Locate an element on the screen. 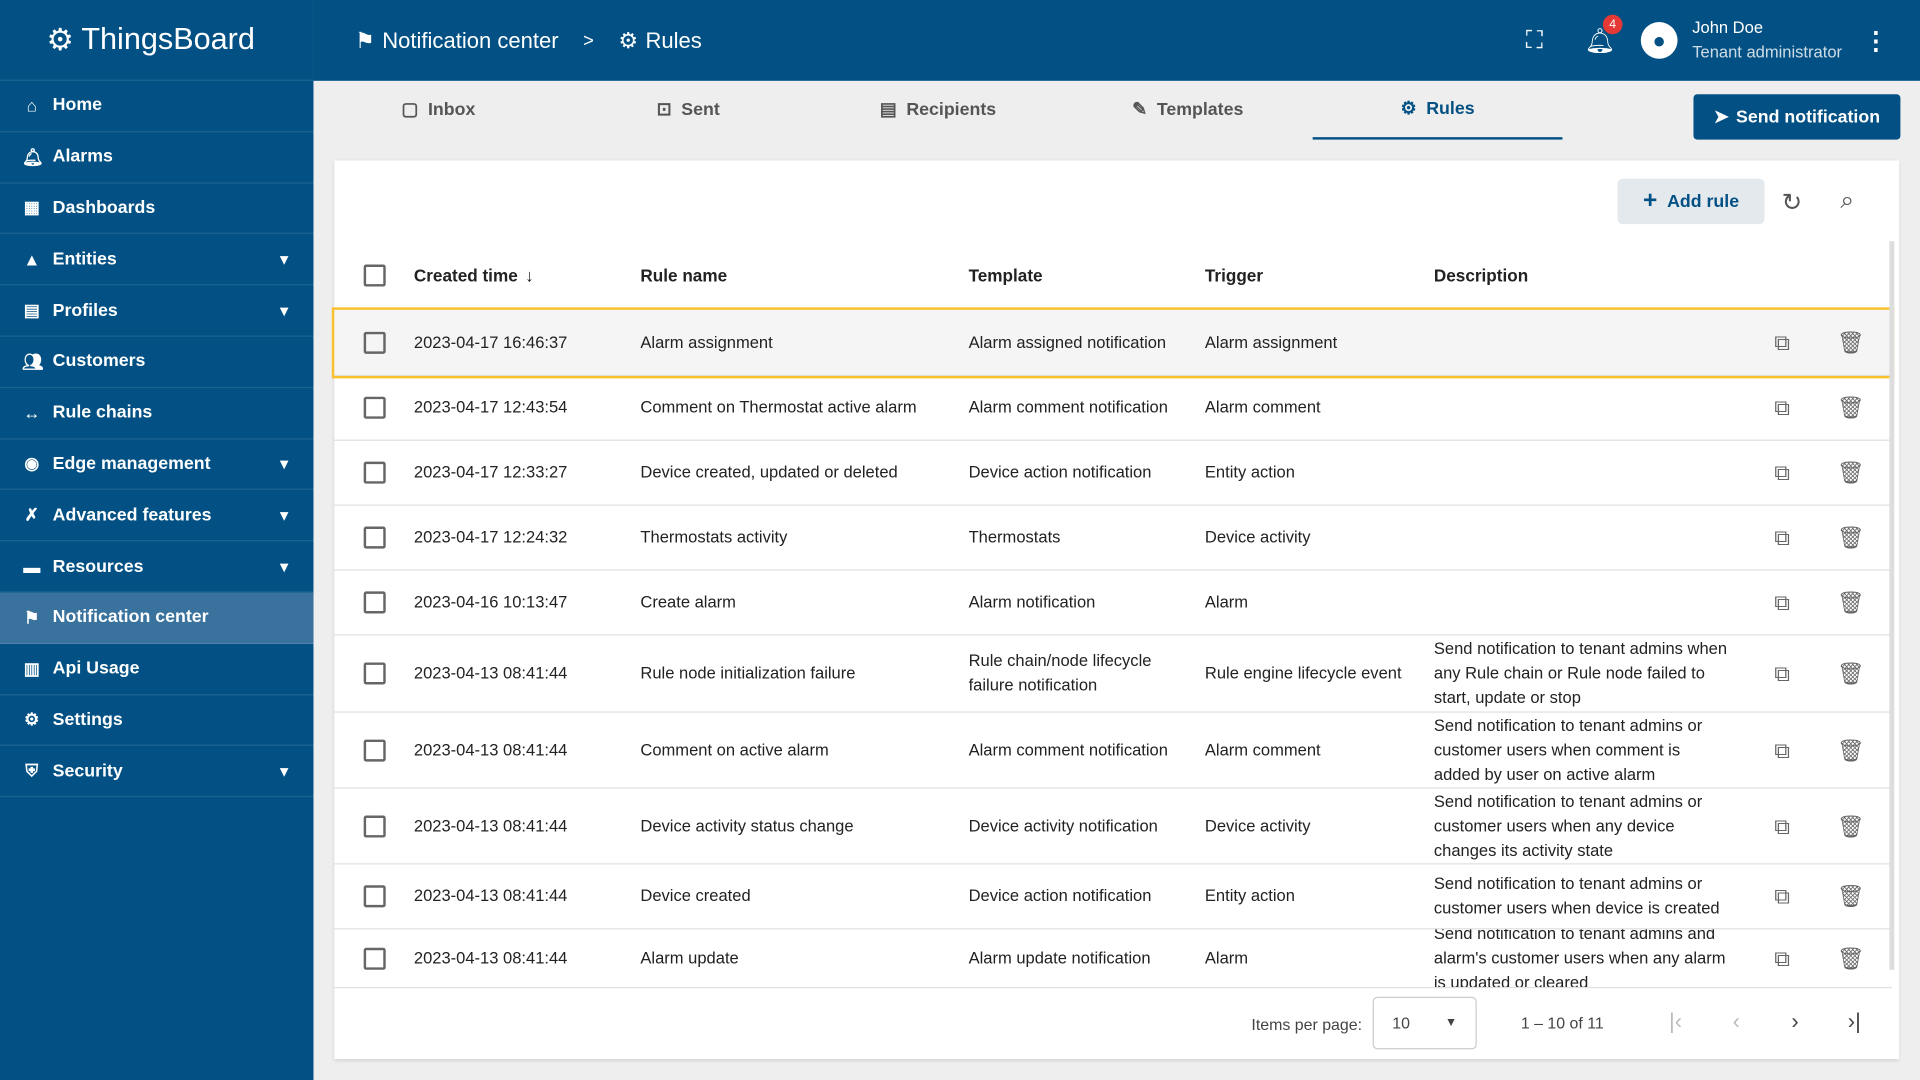 This screenshot has height=1080, width=1920. dropdown-arrow-icon: ▼ is located at coordinates (1451, 1023).